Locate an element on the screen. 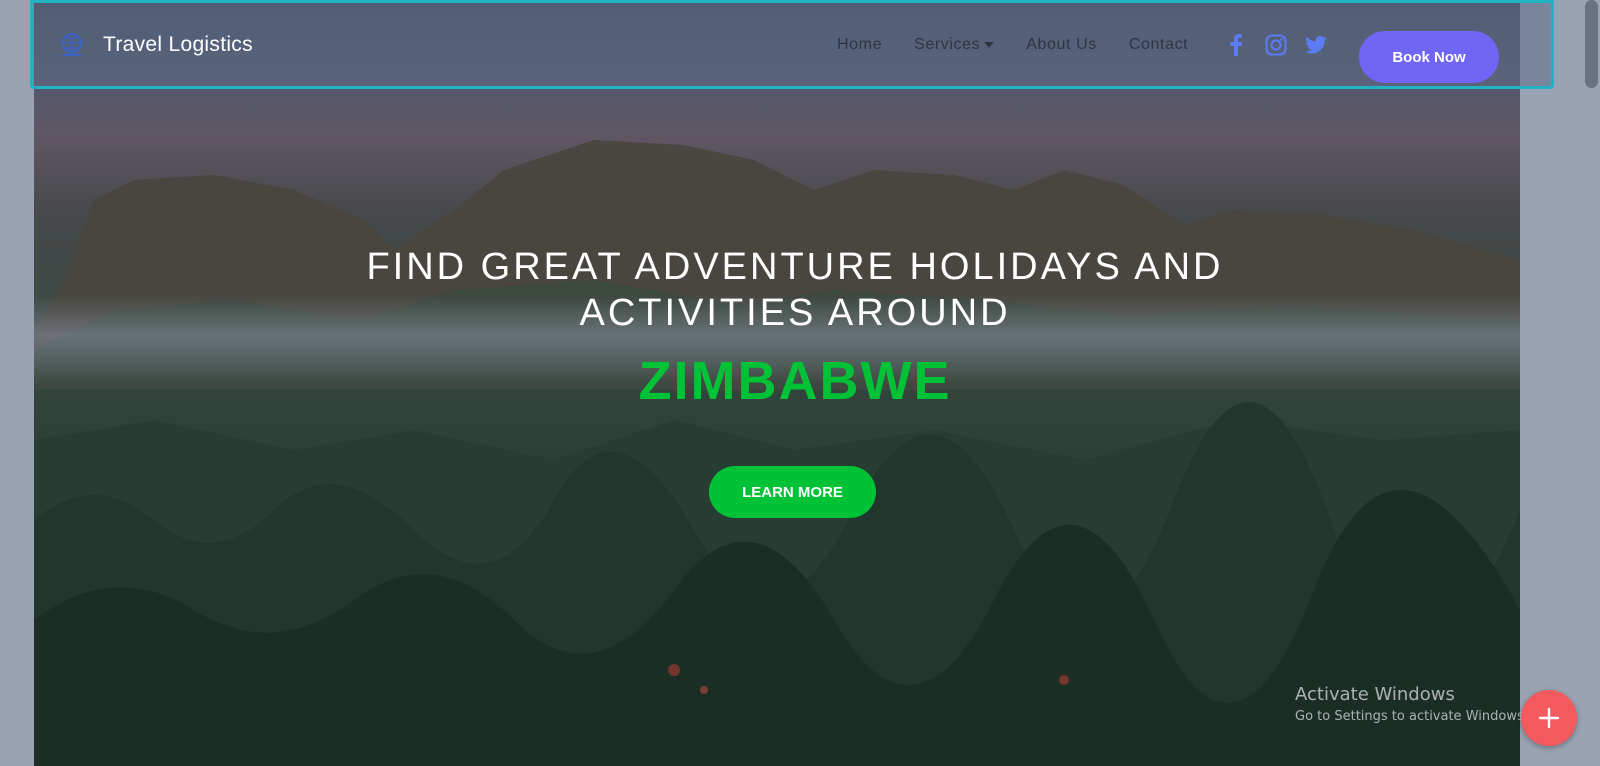  nav-services: Services is located at coordinates (954, 44).